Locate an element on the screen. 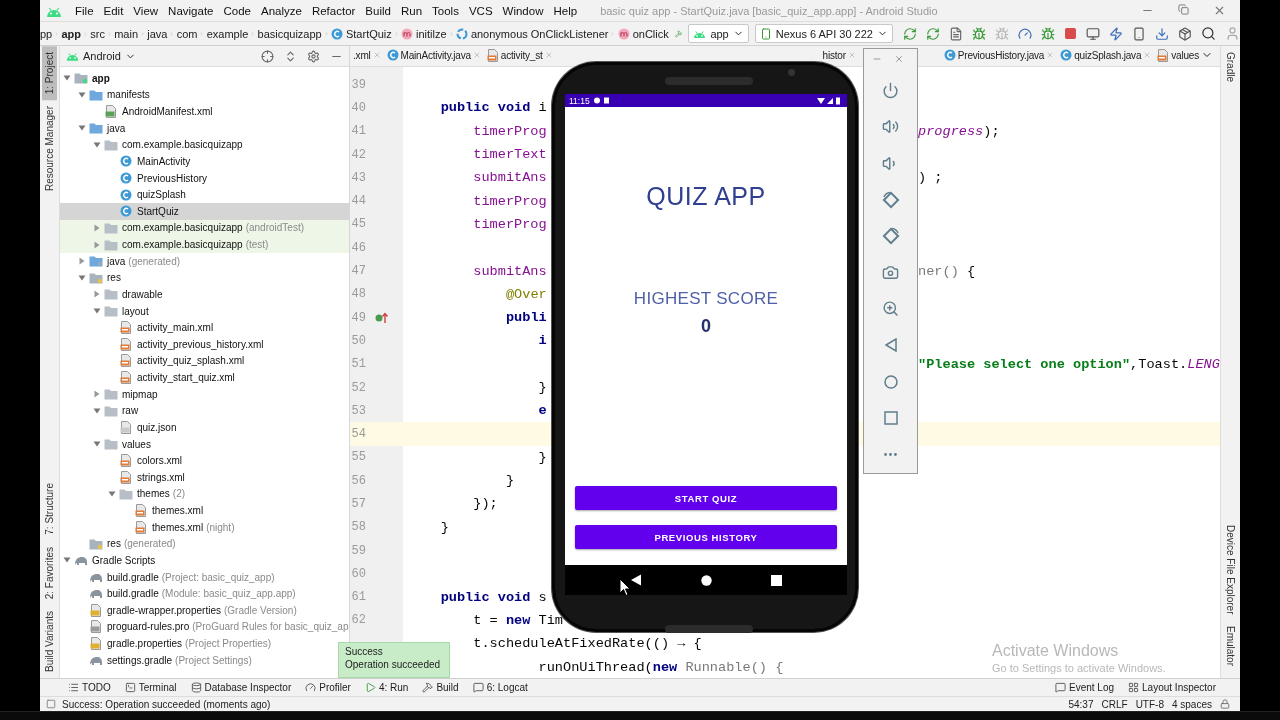 Image resolution: width=1280 pixels, height=720 pixels. app-button: START QUIZ is located at coordinates (706, 498).